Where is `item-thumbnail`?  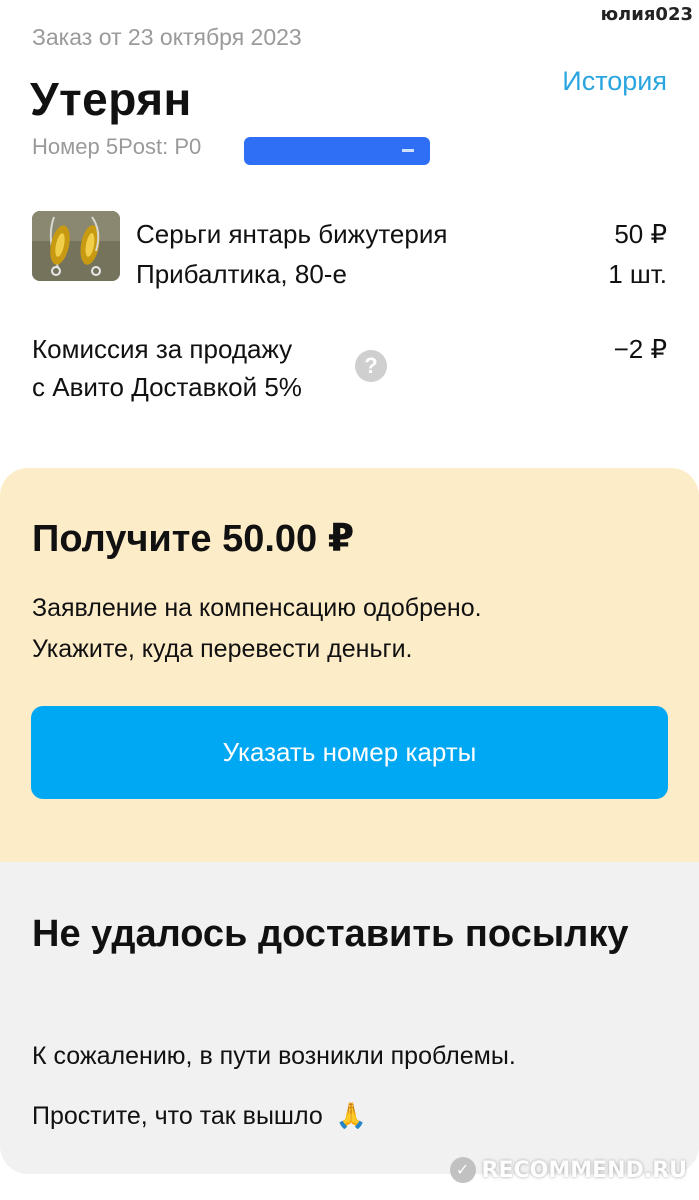 item-thumbnail is located at coordinates (76, 246).